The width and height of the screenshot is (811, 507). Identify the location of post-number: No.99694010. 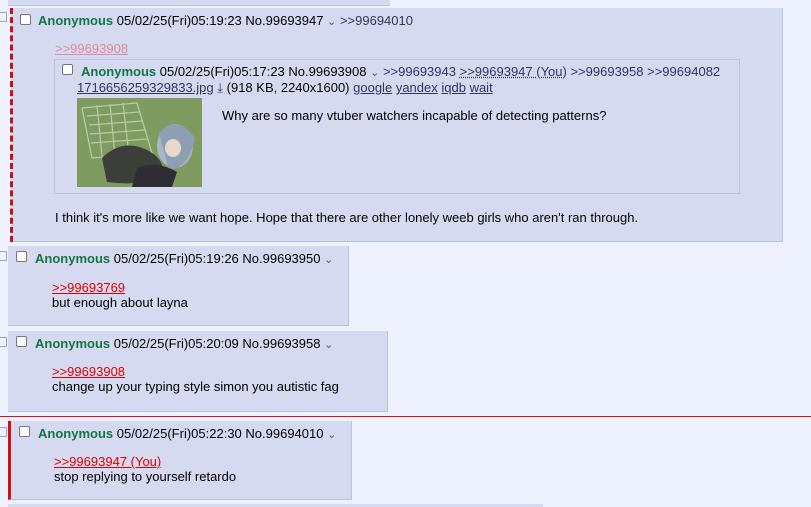
(284, 433).